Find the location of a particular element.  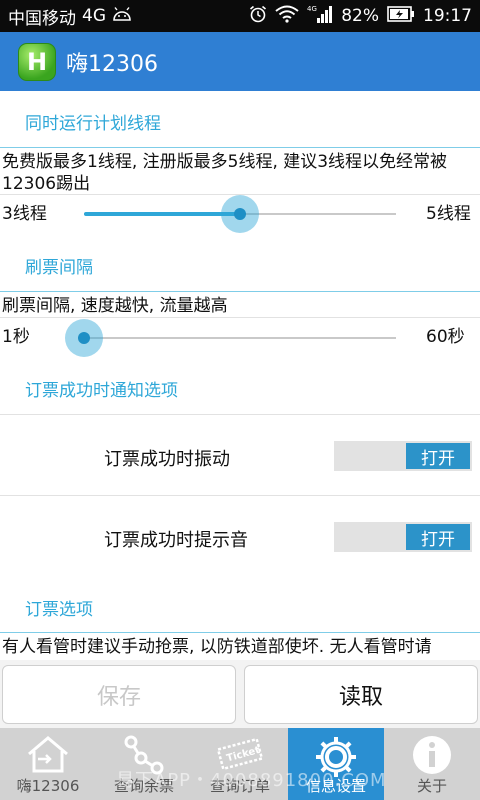

bottom-nav: 嗨12306 查询余票 Ticket 查询订单 信息设置 关于 is located at coordinates (240, 764).